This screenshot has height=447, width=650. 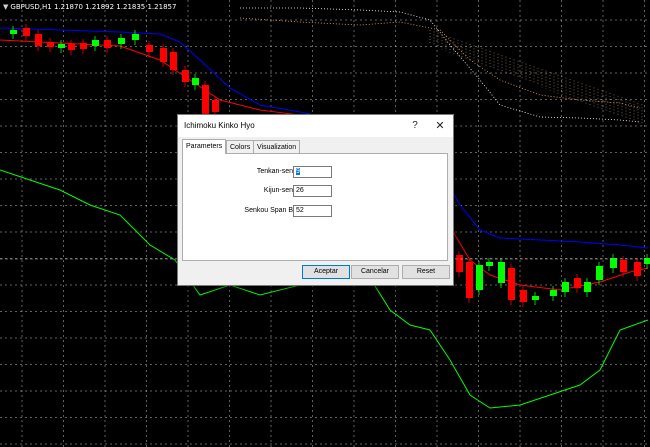 What do you see at coordinates (312, 172) in the screenshot?
I see `tenkan-input: 9` at bounding box center [312, 172].